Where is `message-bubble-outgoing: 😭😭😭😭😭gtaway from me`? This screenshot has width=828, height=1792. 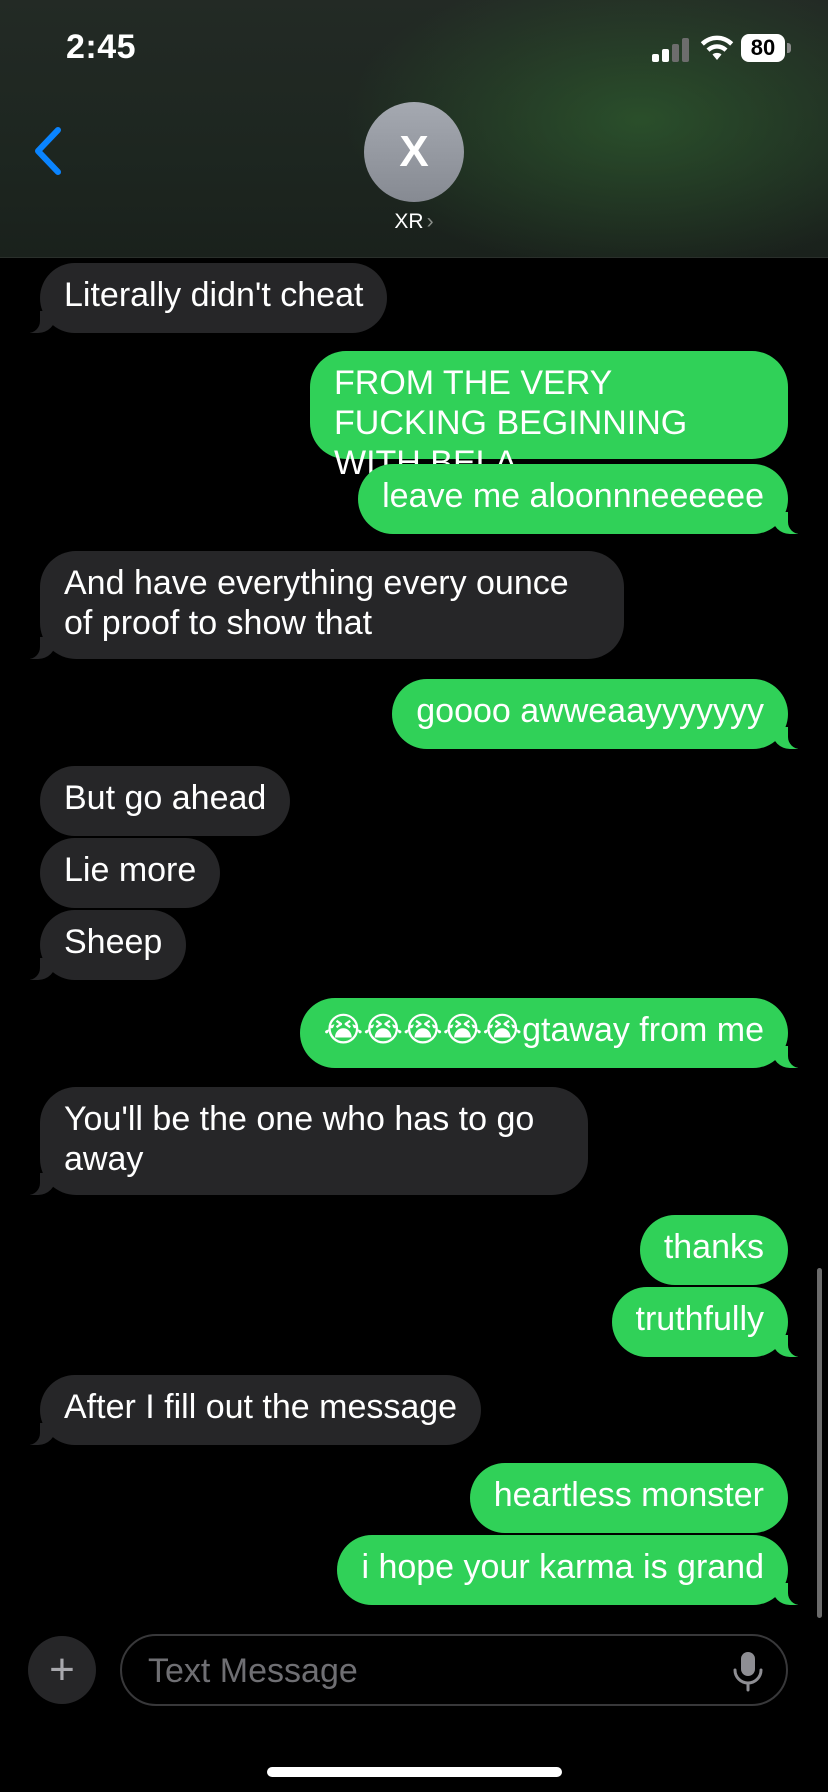 message-bubble-outgoing: 😭😭😭😭😭gtaway from me is located at coordinates (555, 1033).